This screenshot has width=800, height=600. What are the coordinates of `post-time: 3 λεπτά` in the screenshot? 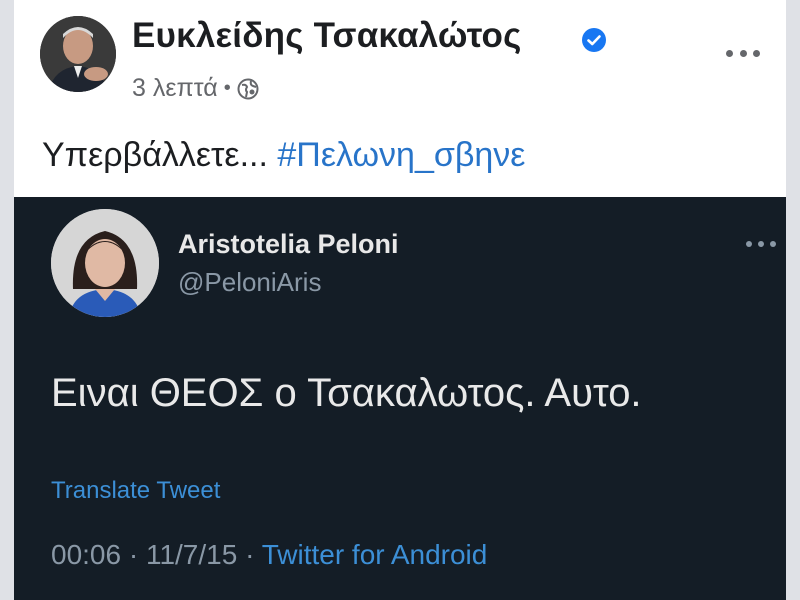 It's located at (175, 88).